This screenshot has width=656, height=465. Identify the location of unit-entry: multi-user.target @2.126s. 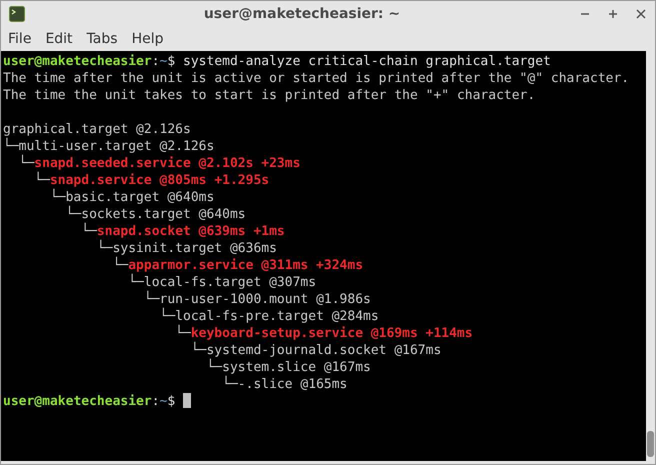
(116, 146).